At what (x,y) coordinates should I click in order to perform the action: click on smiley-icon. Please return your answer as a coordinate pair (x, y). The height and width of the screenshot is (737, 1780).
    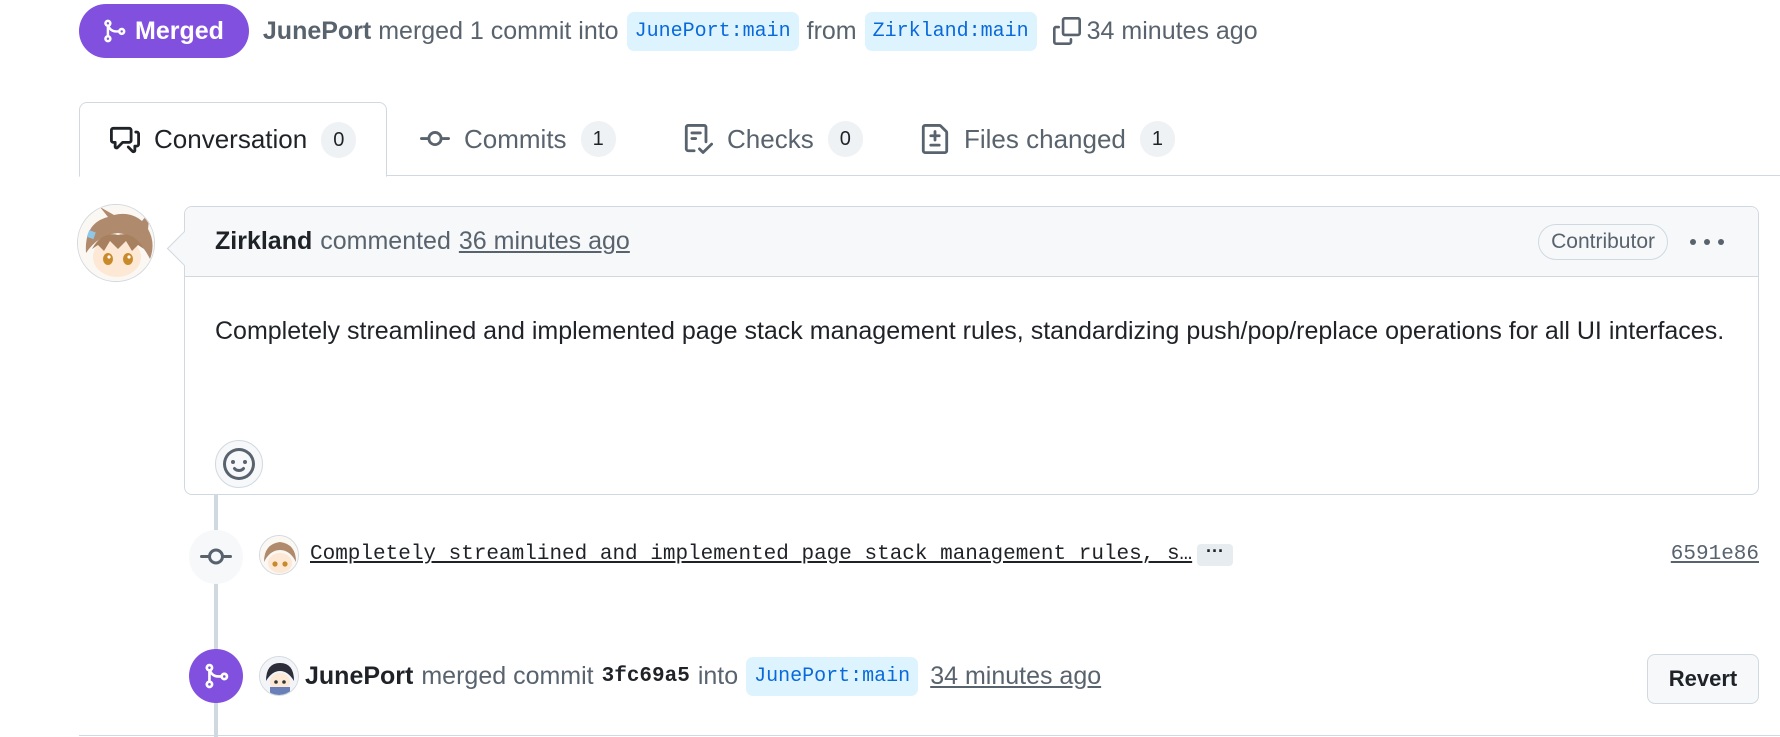
    Looking at the image, I should click on (239, 464).